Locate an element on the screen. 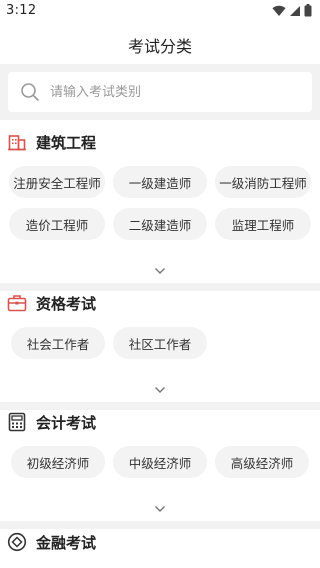 This screenshot has height=568, width=320. status-icons is located at coordinates (292, 10).